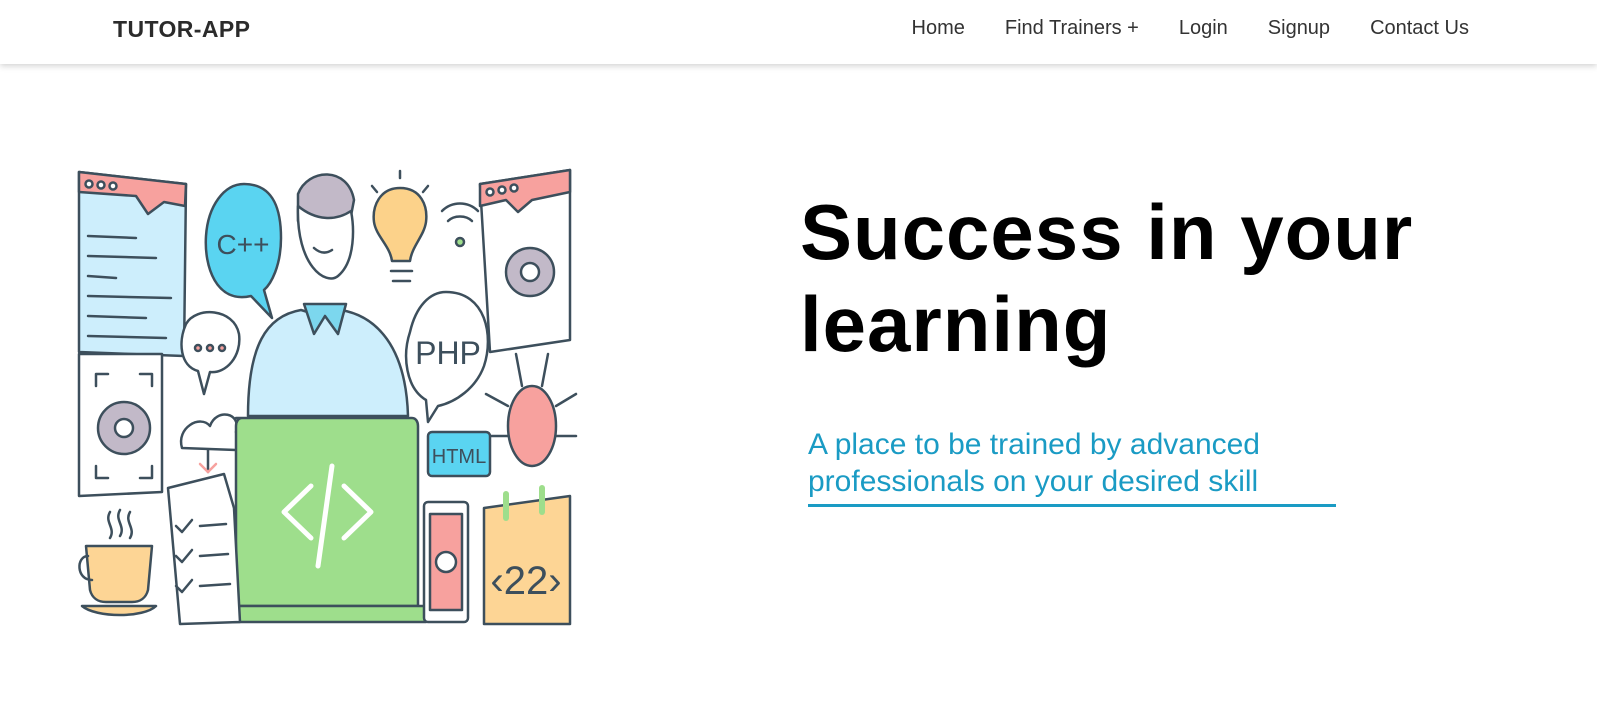 Image resolution: width=1597 pixels, height=722 pixels. I want to click on calendar-label: ‹22›, so click(525, 581).